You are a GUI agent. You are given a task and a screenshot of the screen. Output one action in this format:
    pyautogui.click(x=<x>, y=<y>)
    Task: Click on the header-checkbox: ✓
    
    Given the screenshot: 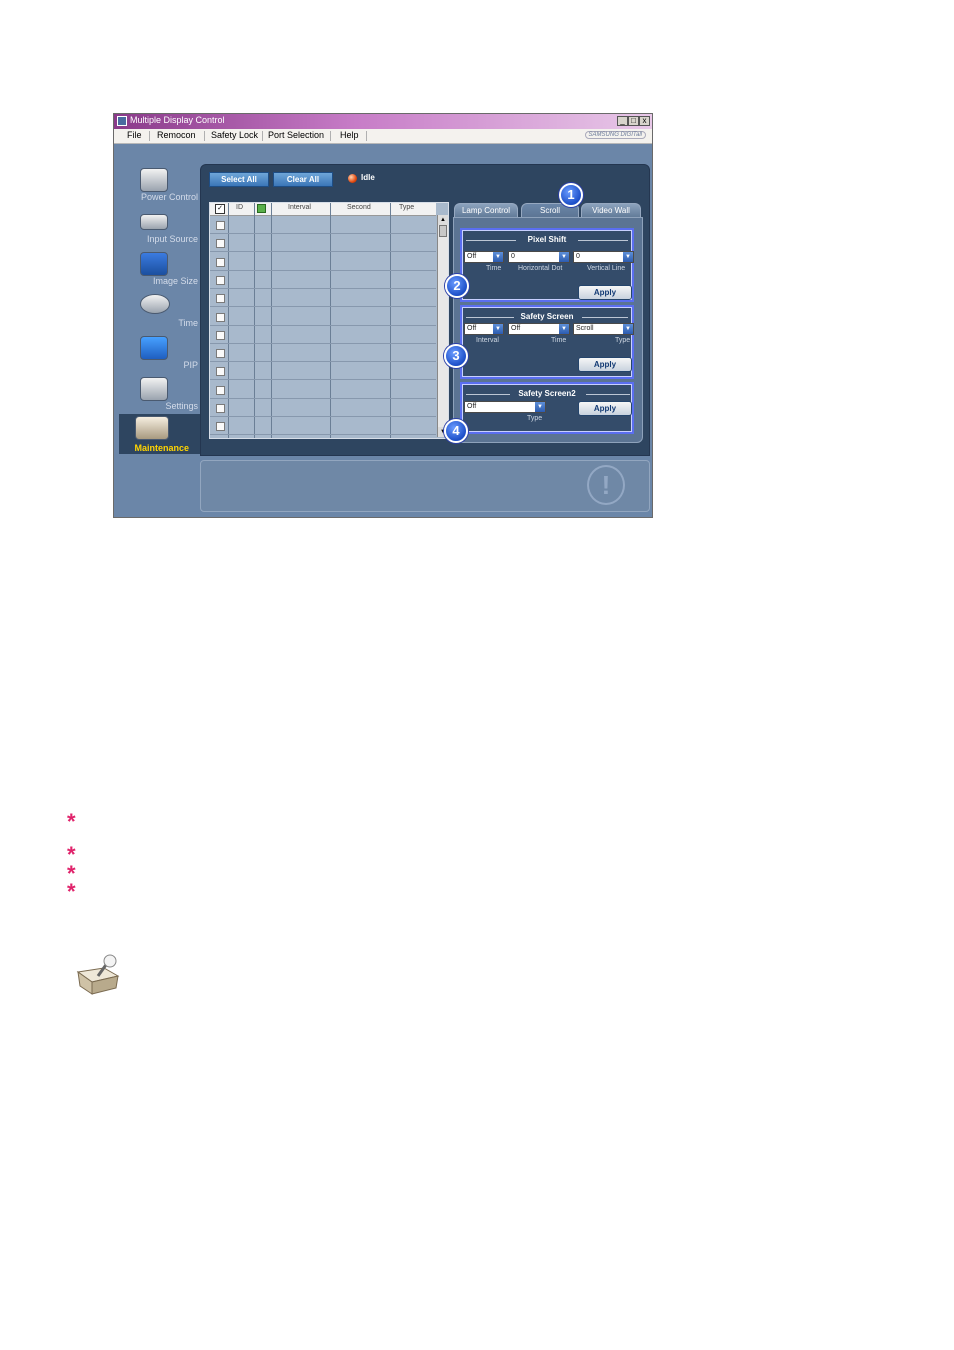 What is the action you would take?
    pyautogui.click(x=220, y=209)
    